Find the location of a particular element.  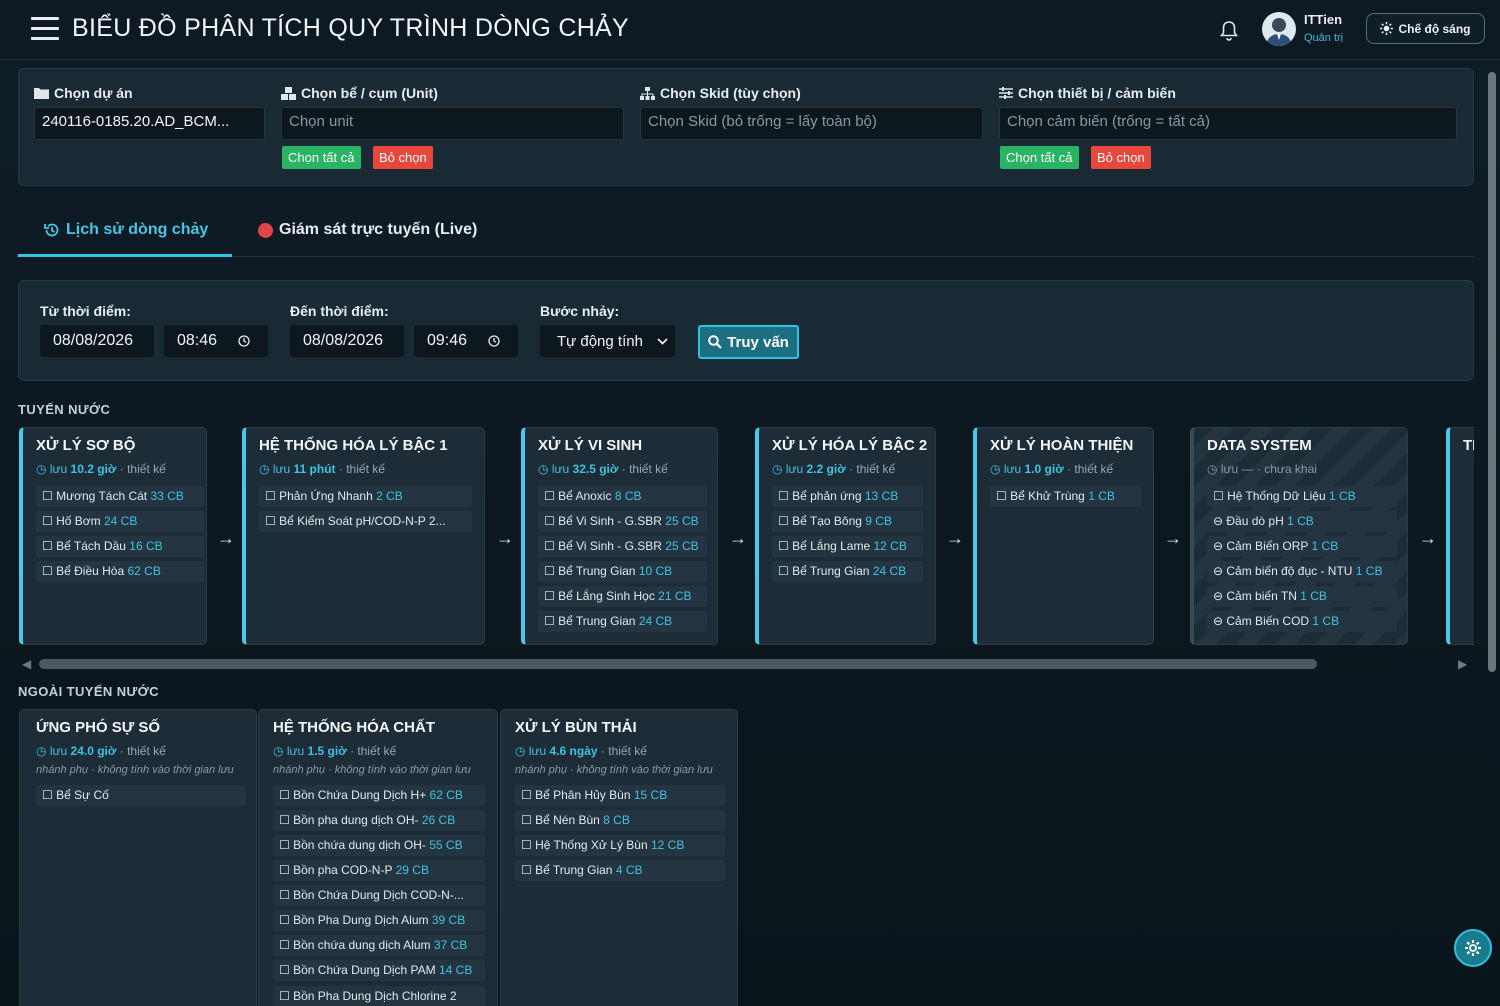

page-title: BIỂU ĐỒ PHÂN TÍCH QUY TRÌNH DÒNG CHẢY is located at coordinates (351, 28).